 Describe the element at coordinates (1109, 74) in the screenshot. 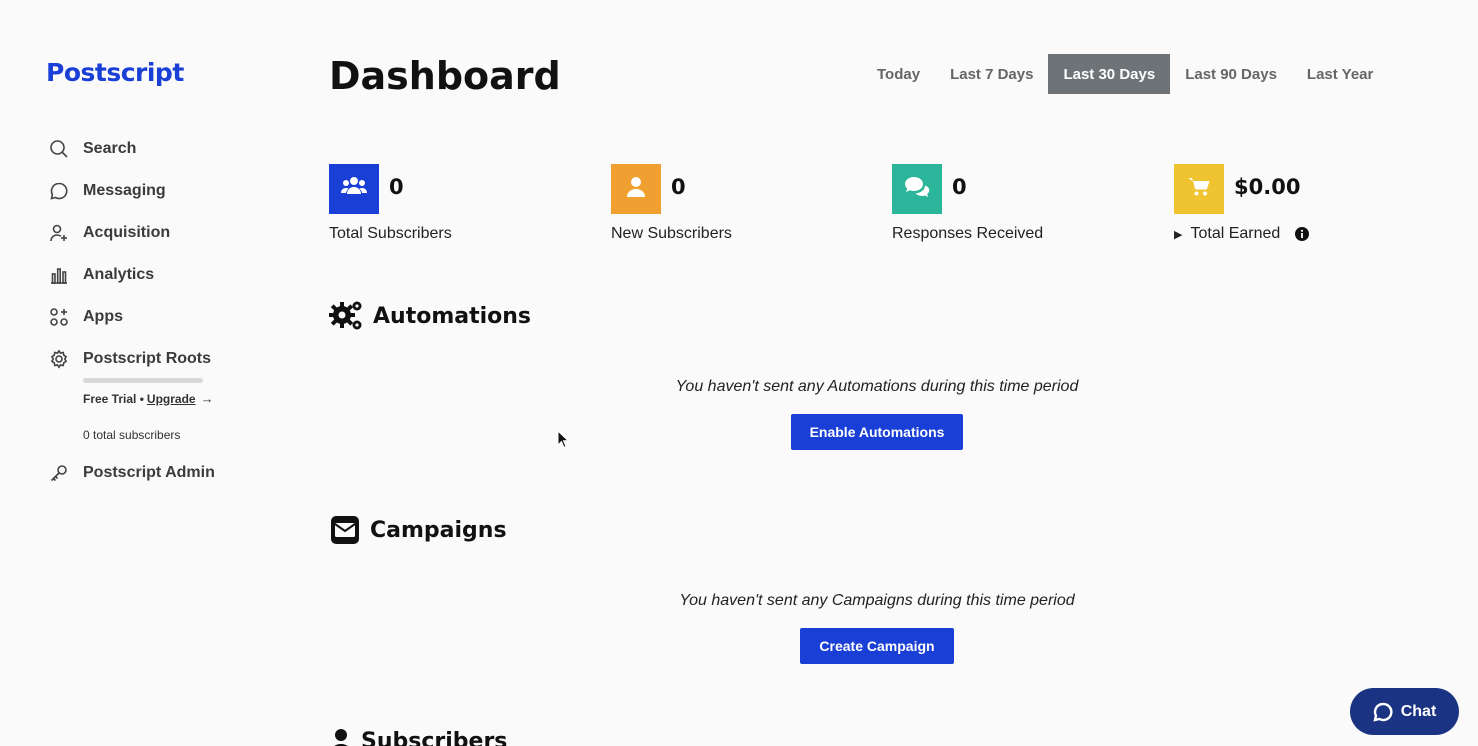

I see `range-last-30-days: Last 30 Days` at that location.